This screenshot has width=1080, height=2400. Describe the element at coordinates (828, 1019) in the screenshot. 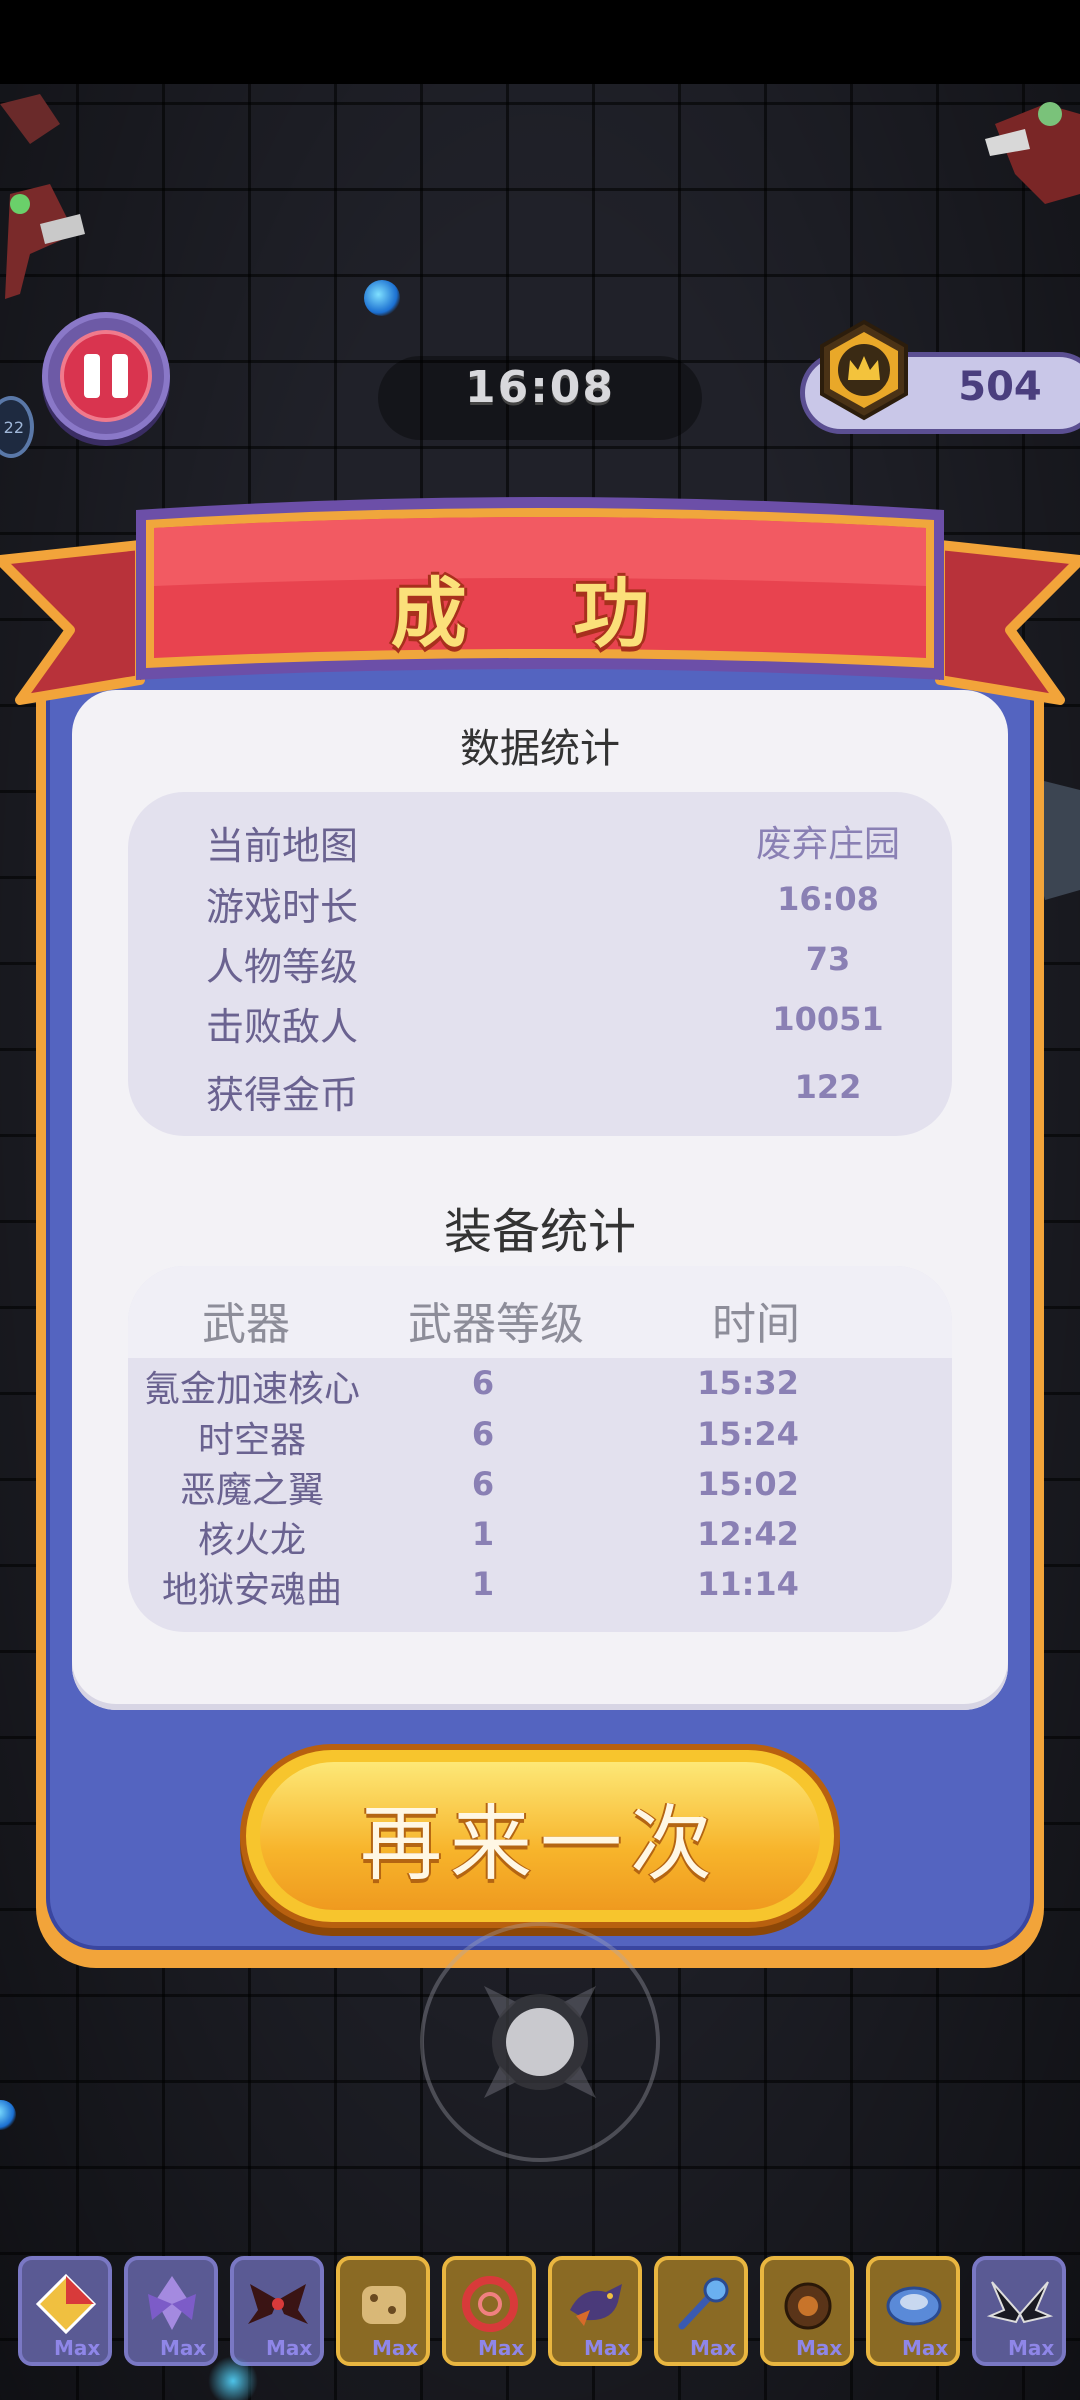

I see `stat-value: 10051` at that location.